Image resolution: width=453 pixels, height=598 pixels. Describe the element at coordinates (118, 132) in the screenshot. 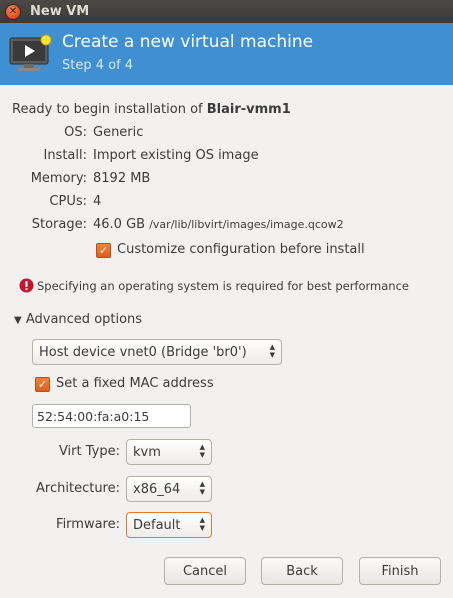

I see `os-value: Generic` at that location.